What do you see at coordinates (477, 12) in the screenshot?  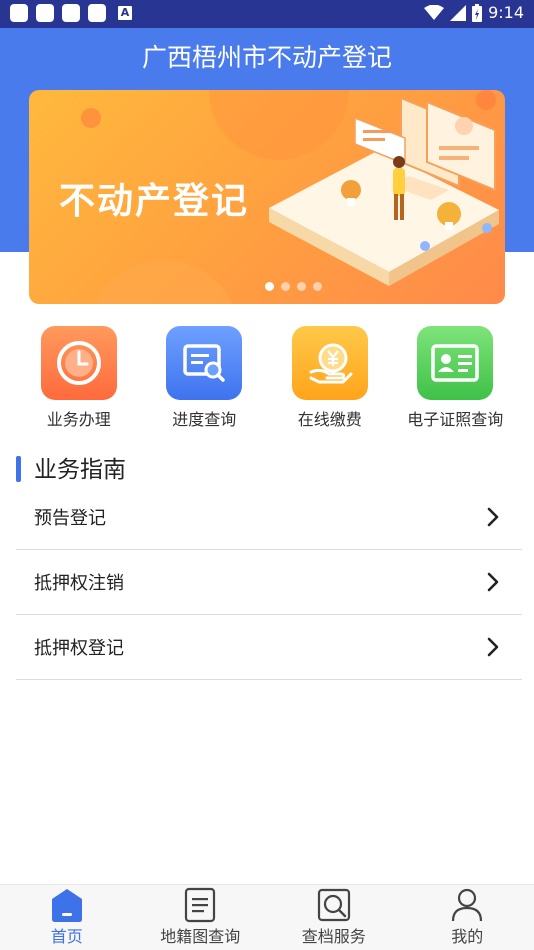 I see `battery-icon` at bounding box center [477, 12].